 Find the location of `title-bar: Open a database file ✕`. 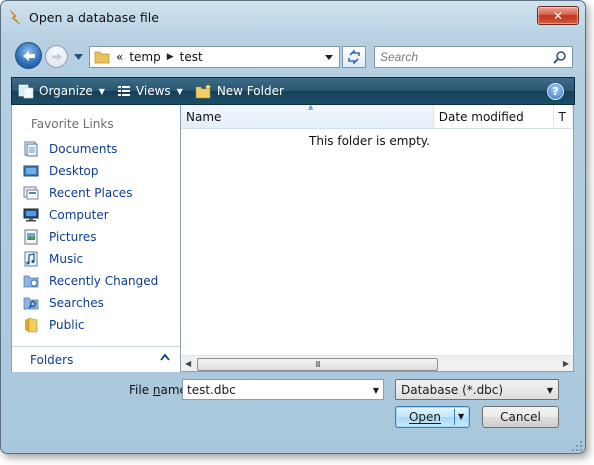

title-bar: Open a database file ✕ is located at coordinates (293, 18).